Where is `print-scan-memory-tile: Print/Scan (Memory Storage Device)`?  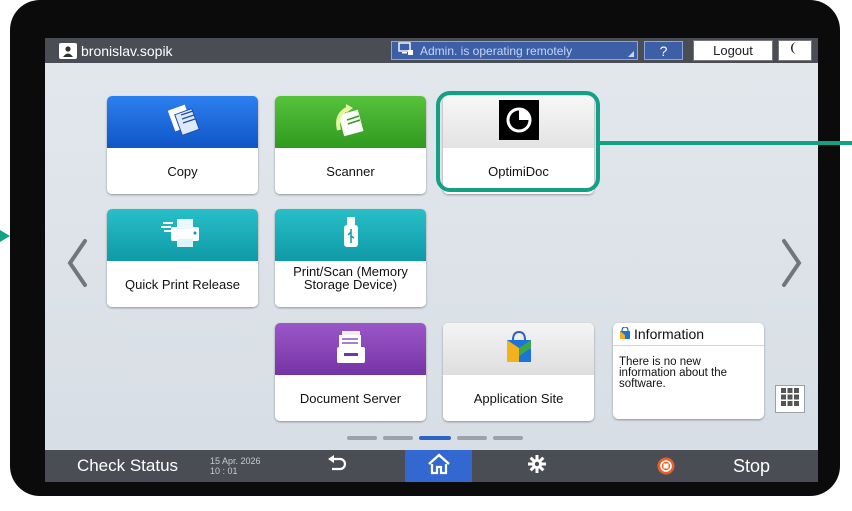 print-scan-memory-tile: Print/Scan (Memory Storage Device) is located at coordinates (350, 258).